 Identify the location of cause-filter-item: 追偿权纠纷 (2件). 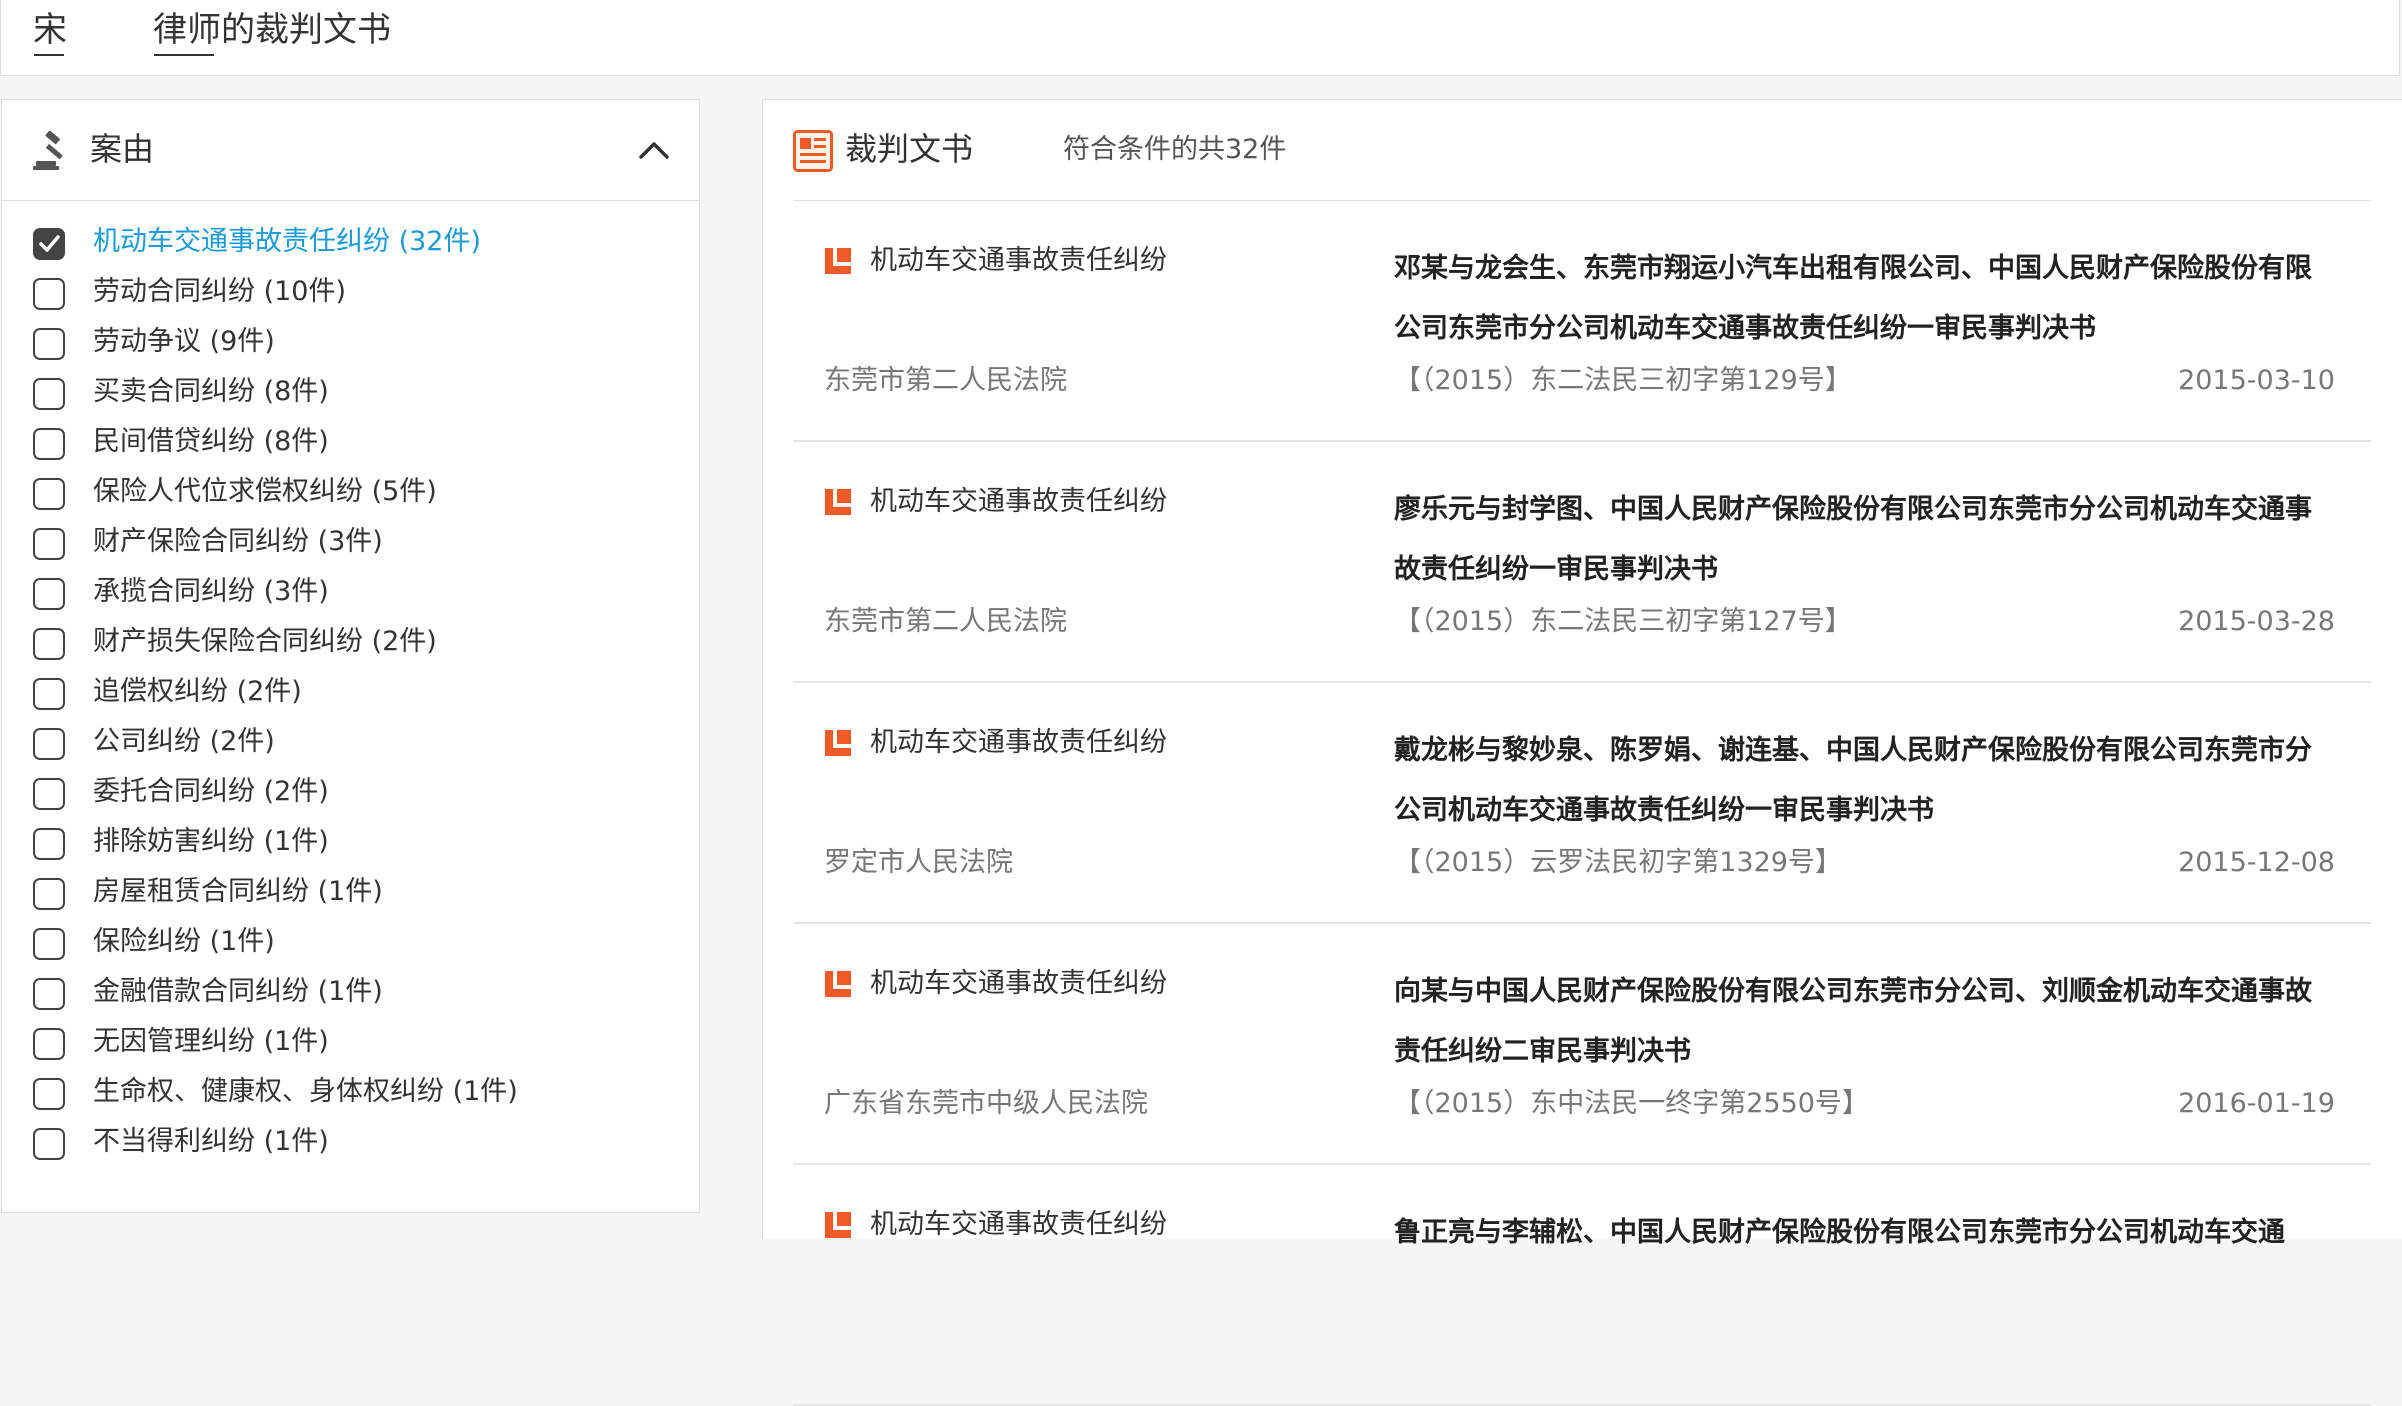
(350, 692).